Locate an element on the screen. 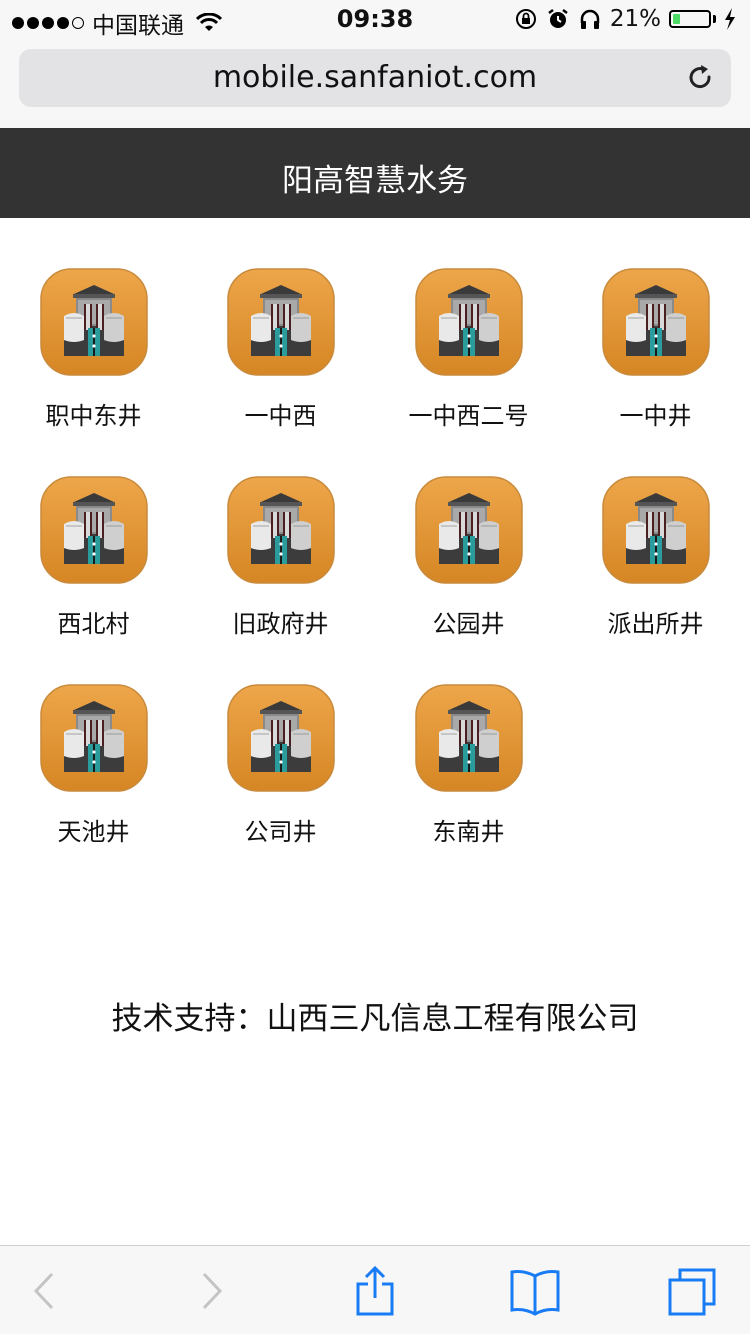 This screenshot has height=1334, width=750. page-header: 阳高智慧水务 is located at coordinates (375, 173).